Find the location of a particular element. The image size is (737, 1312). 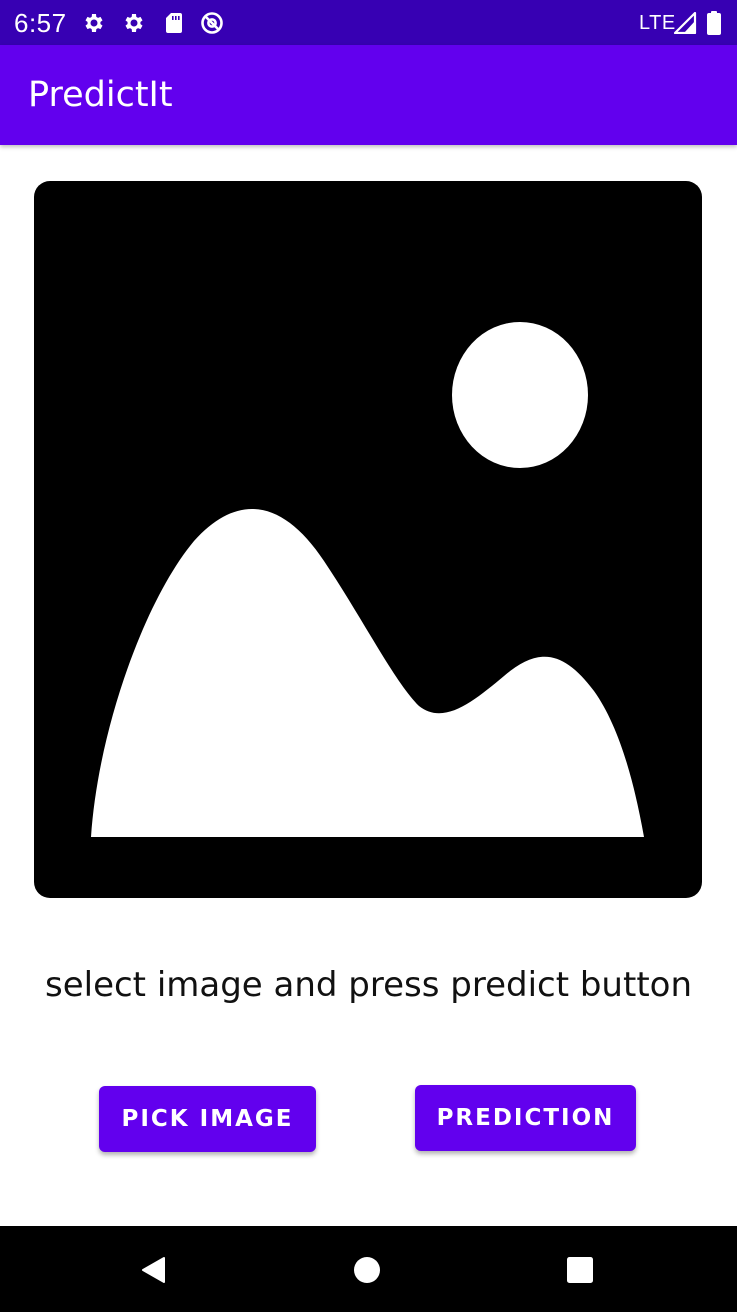

status-bar: 6:57 LTE is located at coordinates (368, 22).